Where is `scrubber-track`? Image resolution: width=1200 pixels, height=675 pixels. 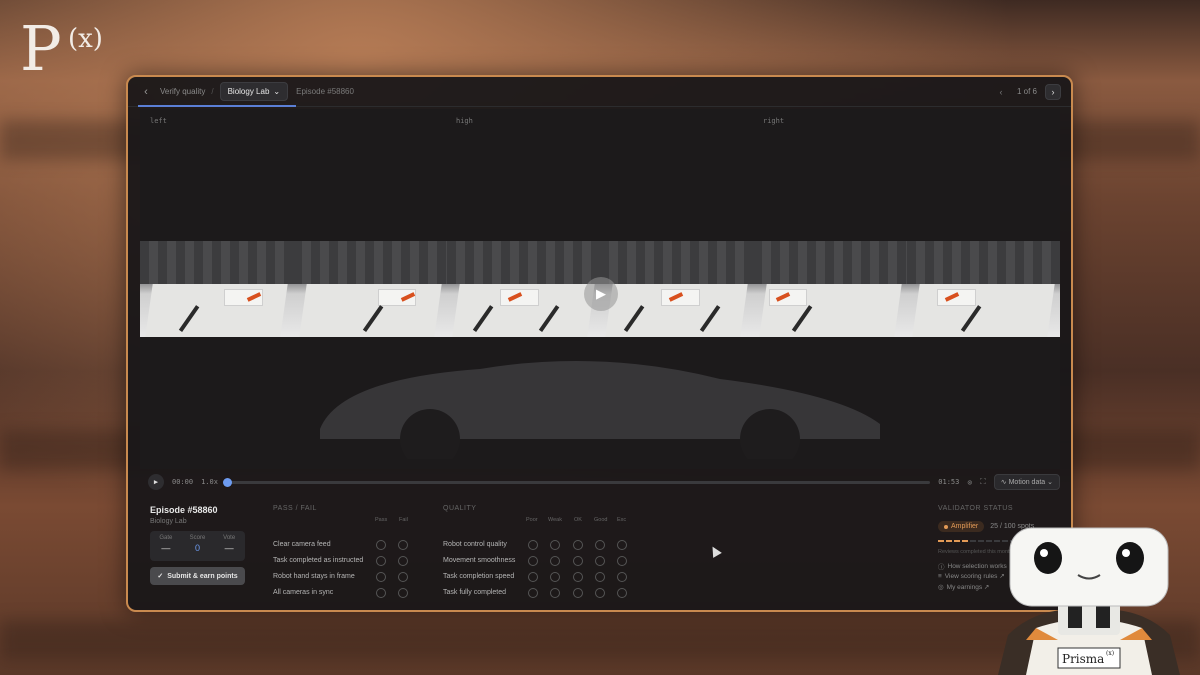 scrubber-track is located at coordinates (576, 482).